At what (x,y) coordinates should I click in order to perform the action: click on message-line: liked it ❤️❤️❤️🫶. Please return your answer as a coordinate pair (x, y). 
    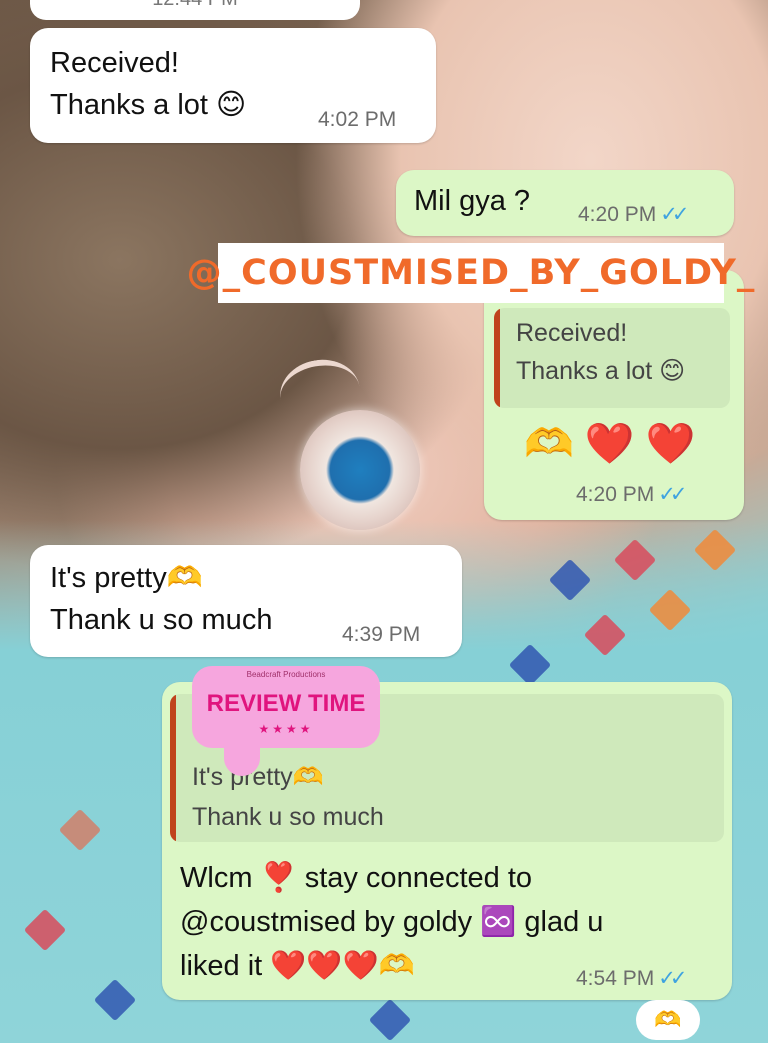
    Looking at the image, I should click on (297, 966).